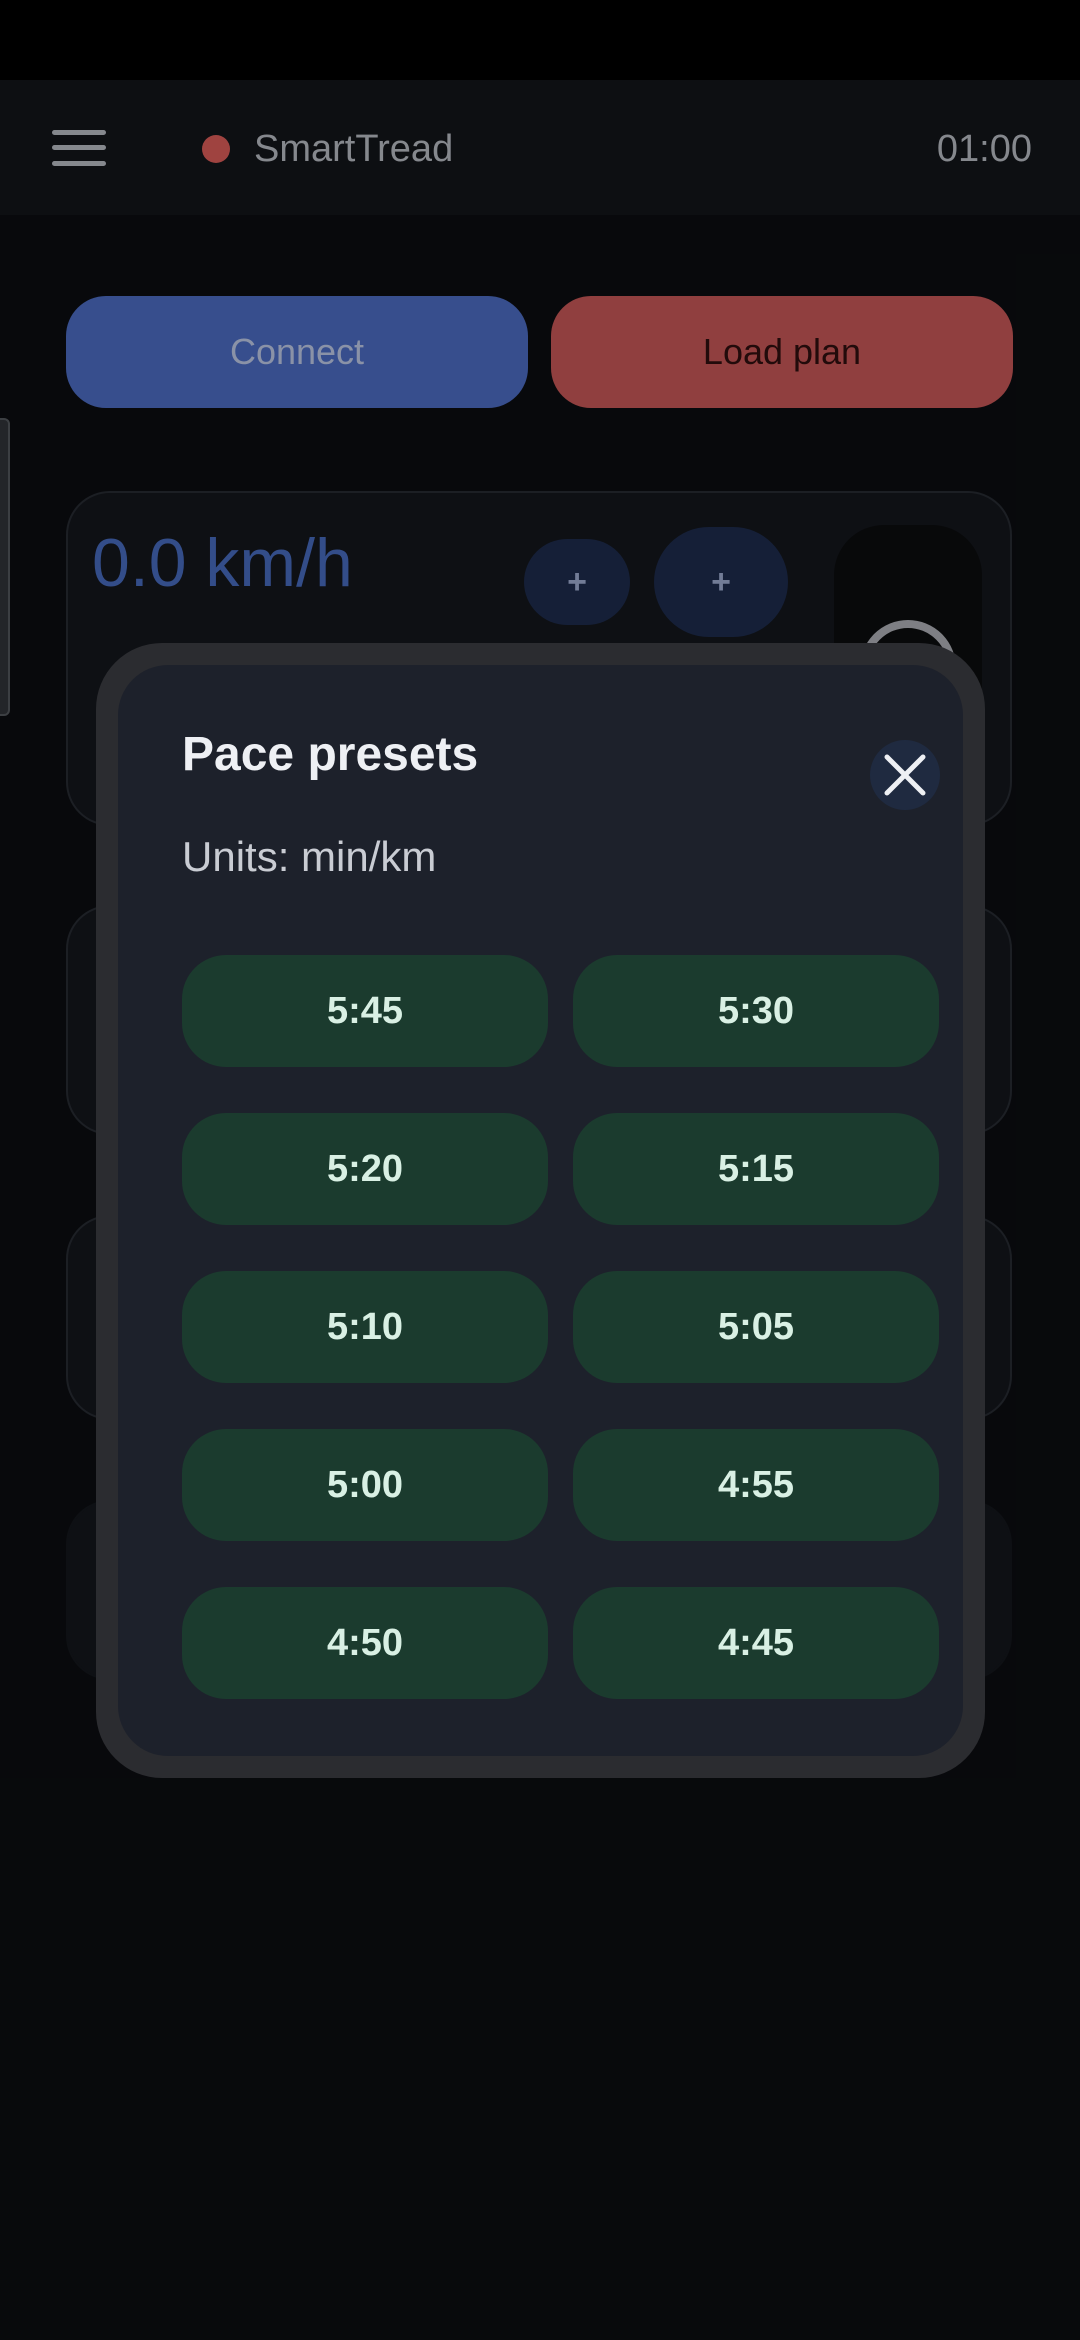  I want to click on units-label: Units: min/km, so click(309, 856).